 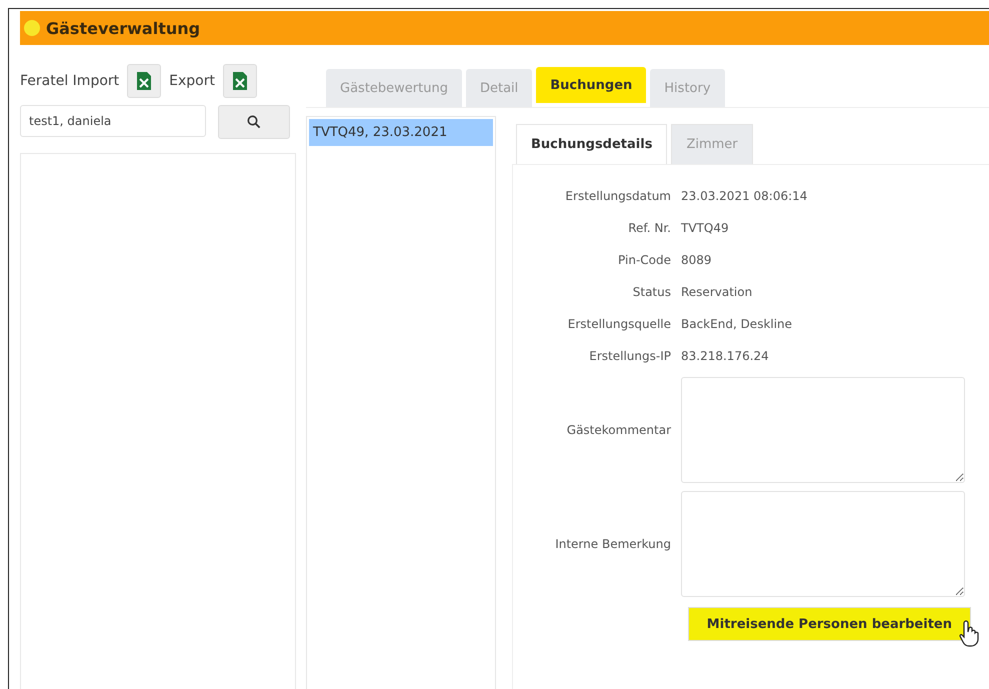 I want to click on field-value: 8089, so click(x=697, y=260).